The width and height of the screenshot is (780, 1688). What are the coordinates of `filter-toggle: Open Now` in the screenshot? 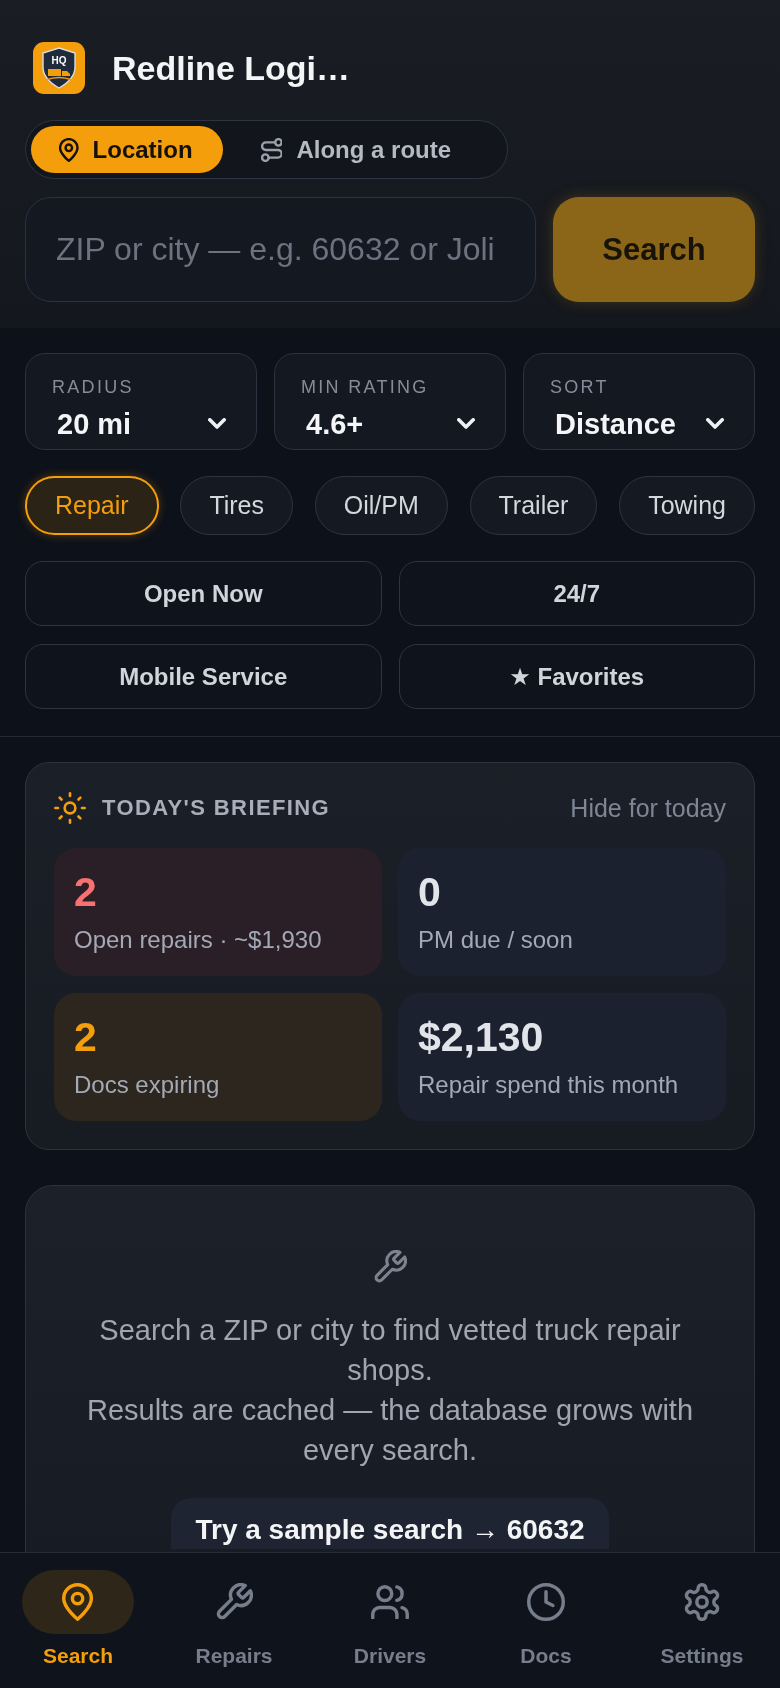 It's located at (203, 593).